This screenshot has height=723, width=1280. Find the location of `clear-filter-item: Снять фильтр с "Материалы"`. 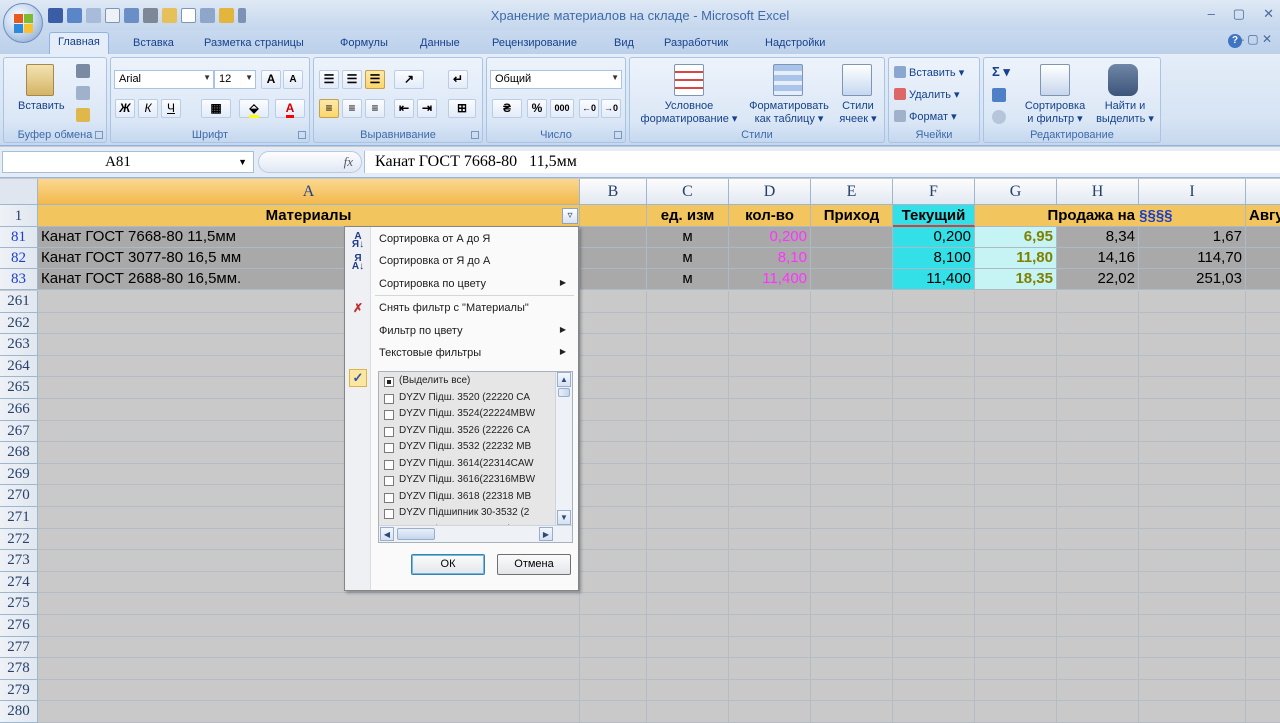

clear-filter-item: Снять фильтр с "Материалы" is located at coordinates (454, 308).